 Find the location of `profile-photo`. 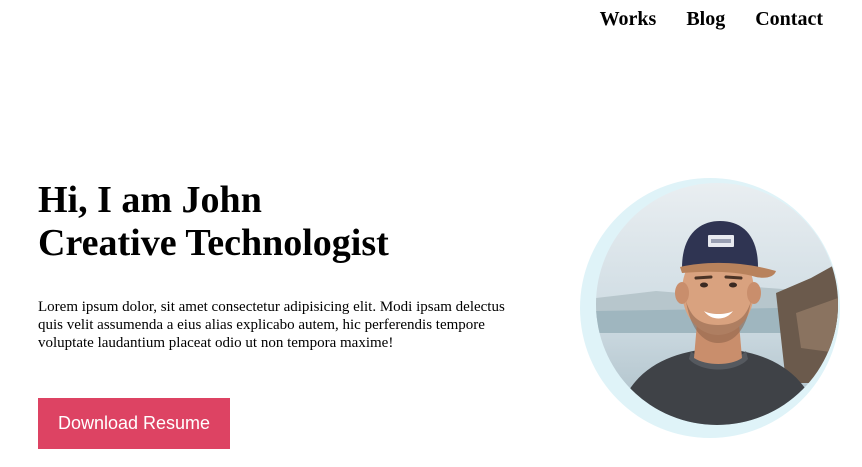

profile-photo is located at coordinates (717, 304).